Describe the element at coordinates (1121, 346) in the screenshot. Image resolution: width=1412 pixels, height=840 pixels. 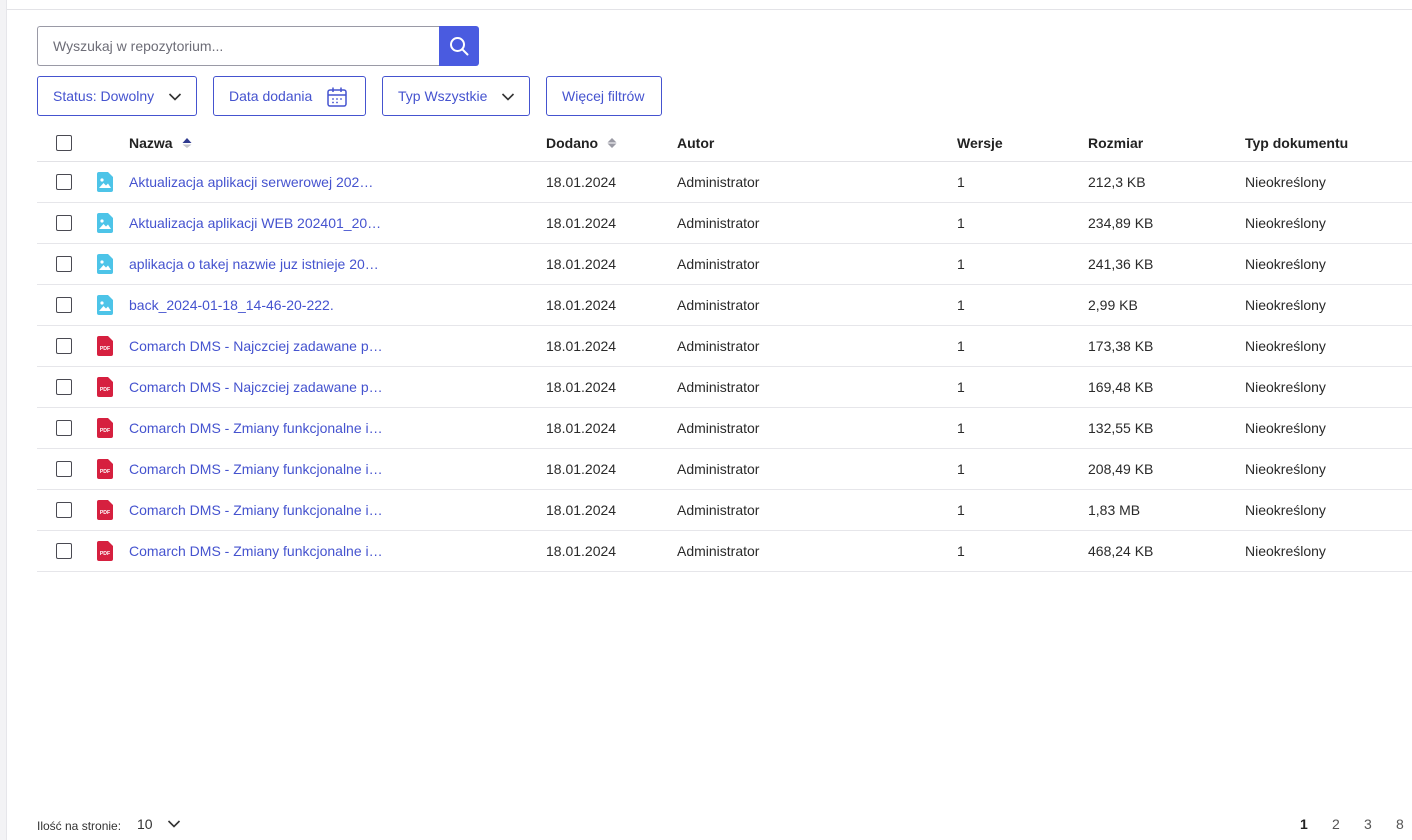
I see `size-cell: 173,38 KB` at that location.